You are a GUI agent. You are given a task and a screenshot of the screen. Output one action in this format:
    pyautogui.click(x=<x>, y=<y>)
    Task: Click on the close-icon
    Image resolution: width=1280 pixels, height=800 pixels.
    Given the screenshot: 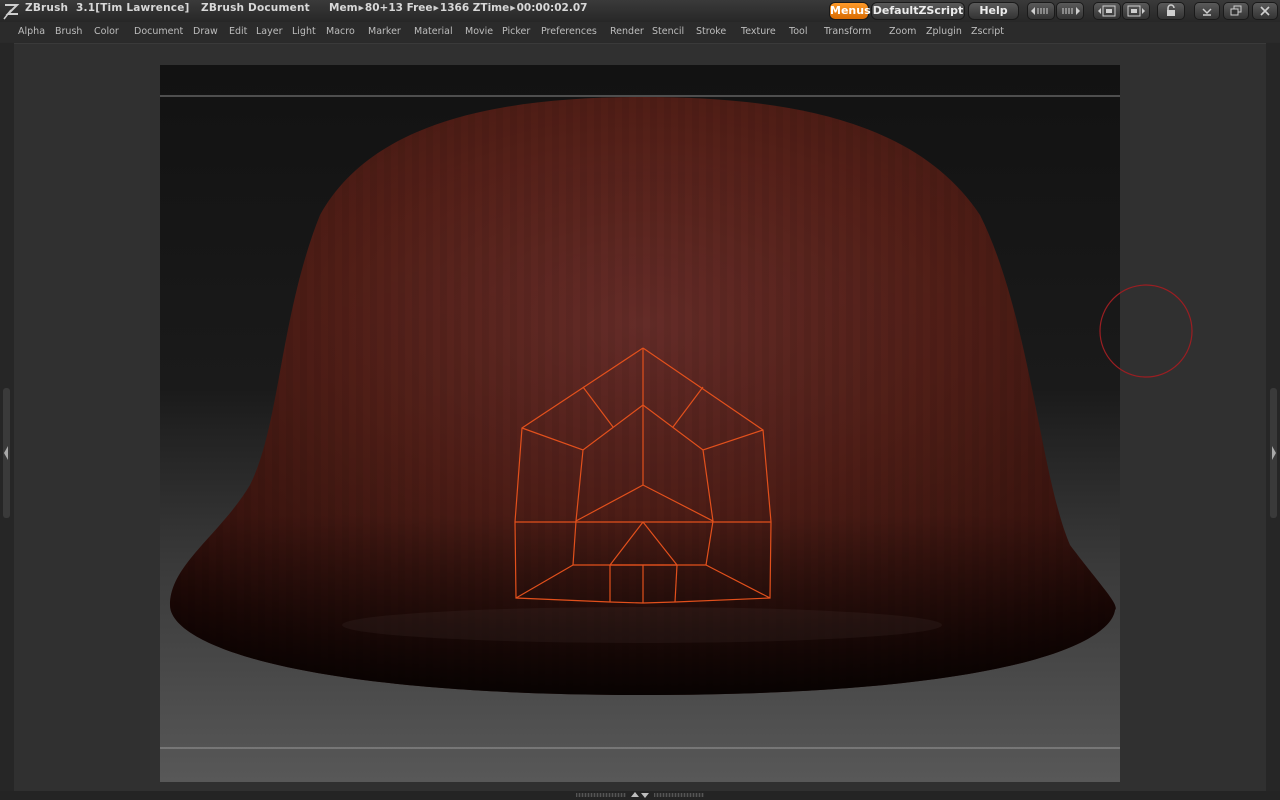 What is the action you would take?
    pyautogui.click(x=1265, y=11)
    